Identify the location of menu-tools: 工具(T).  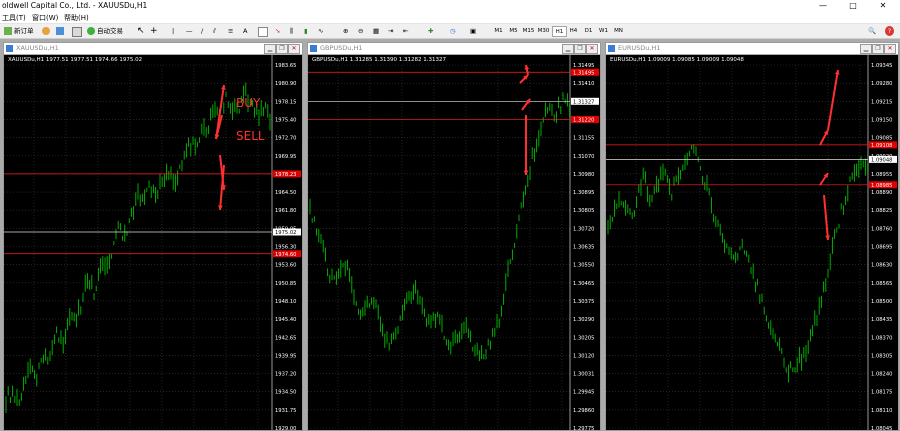
(14, 18).